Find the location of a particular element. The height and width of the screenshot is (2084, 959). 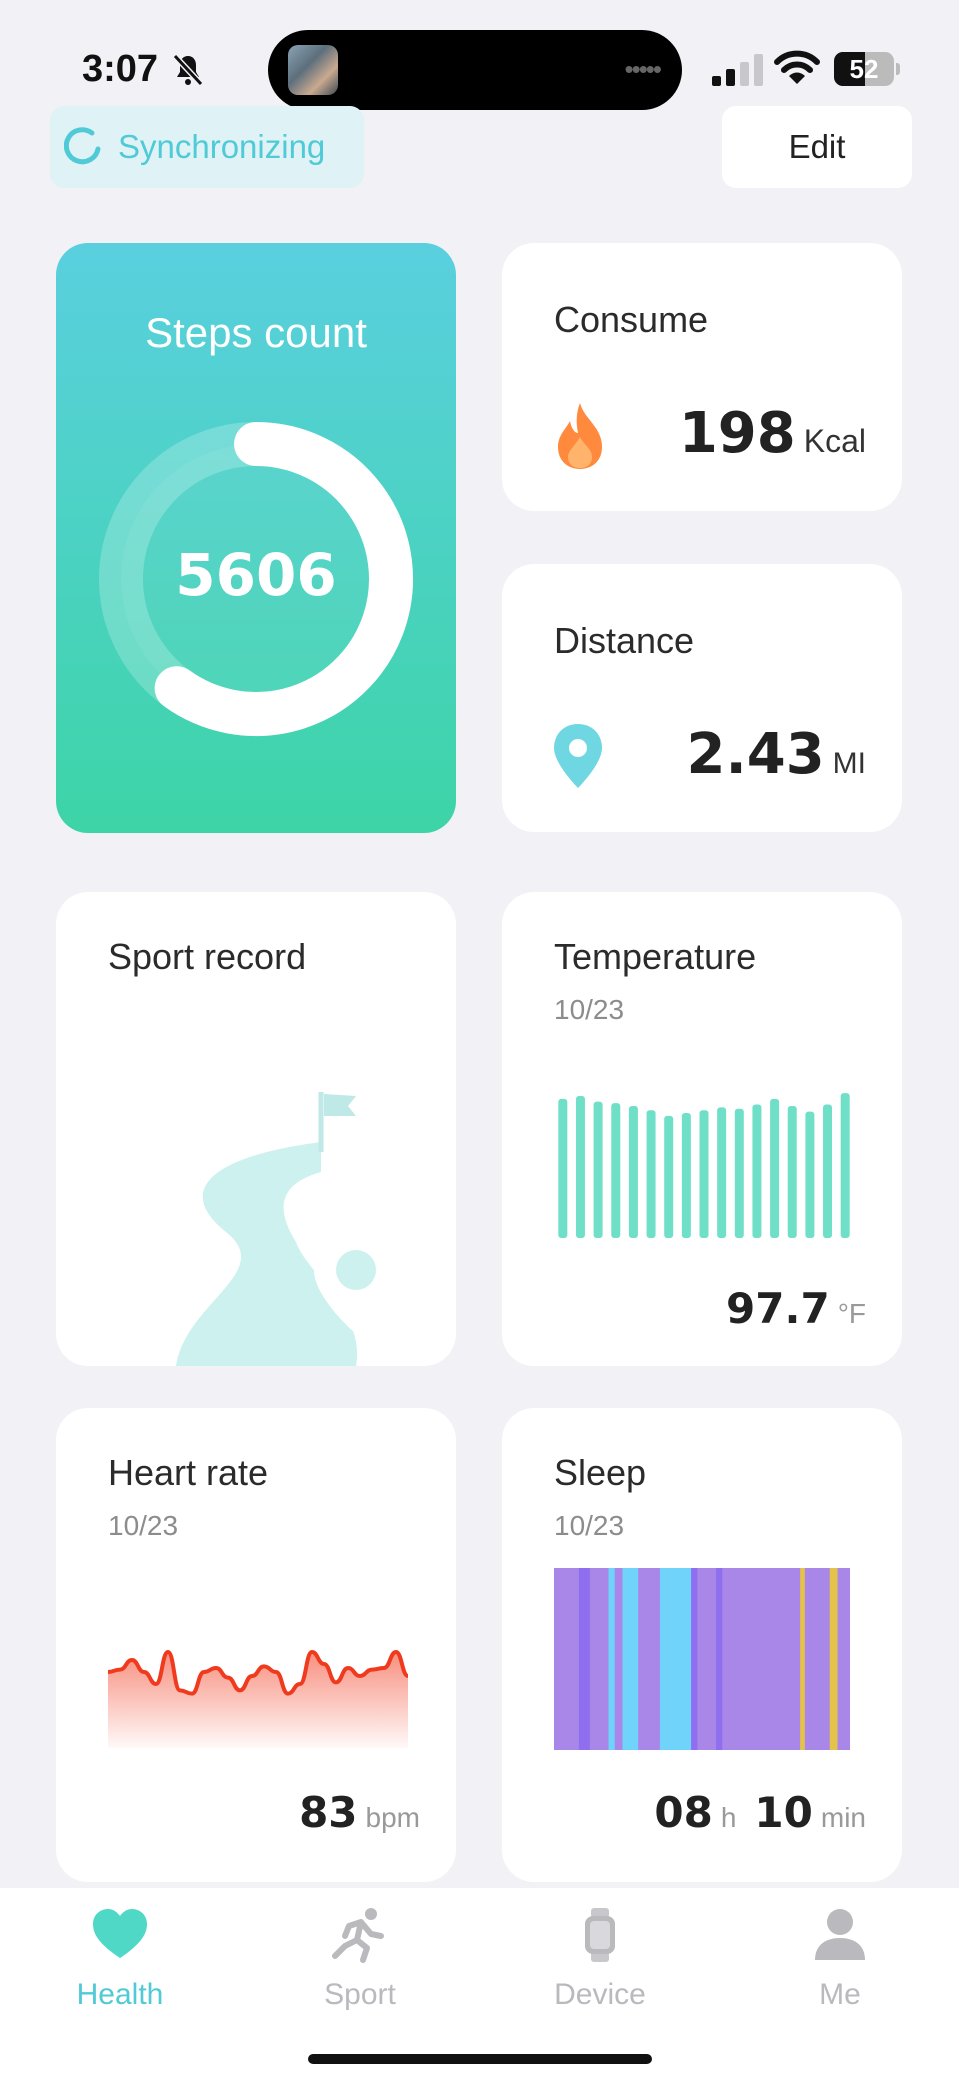

heart-icon is located at coordinates (120, 1933).